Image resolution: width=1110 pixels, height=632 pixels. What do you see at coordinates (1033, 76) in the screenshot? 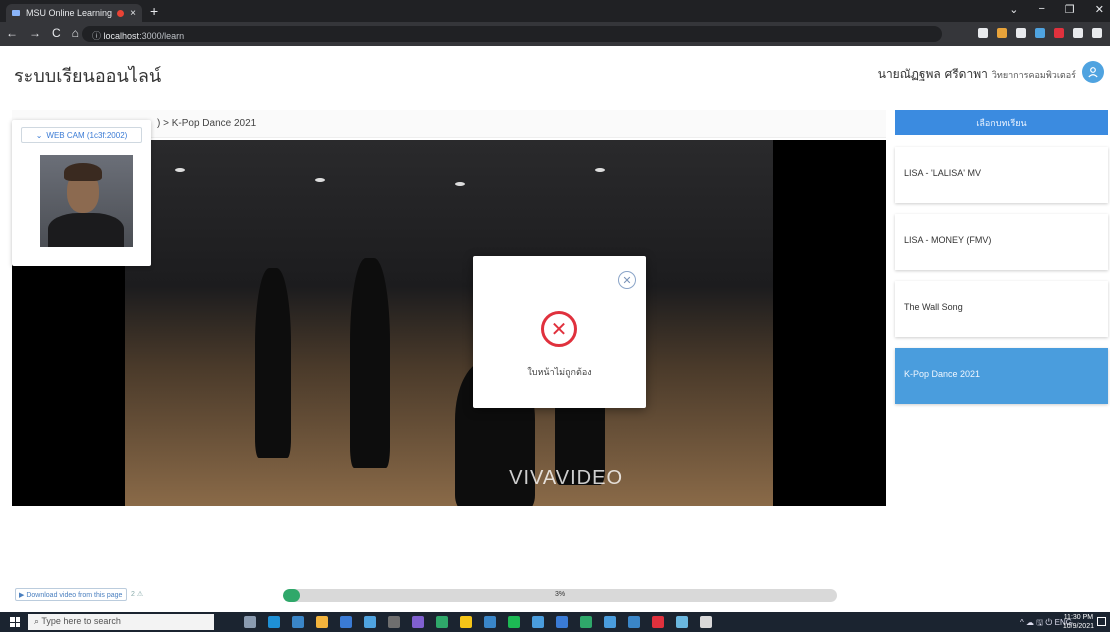
I see `user-faculty: วิทยาการคอมพิวเตอร์` at bounding box center [1033, 76].